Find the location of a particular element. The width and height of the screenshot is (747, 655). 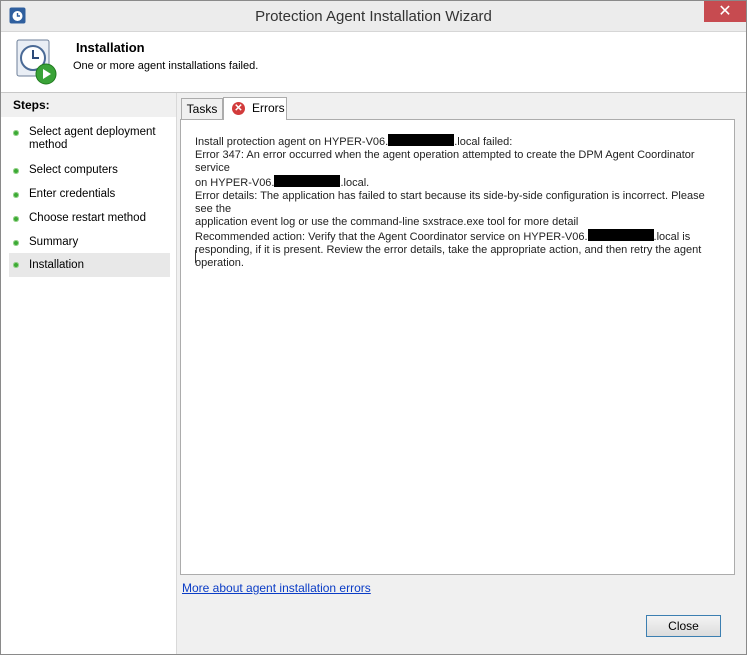

step-label: Summary is located at coordinates (54, 242).